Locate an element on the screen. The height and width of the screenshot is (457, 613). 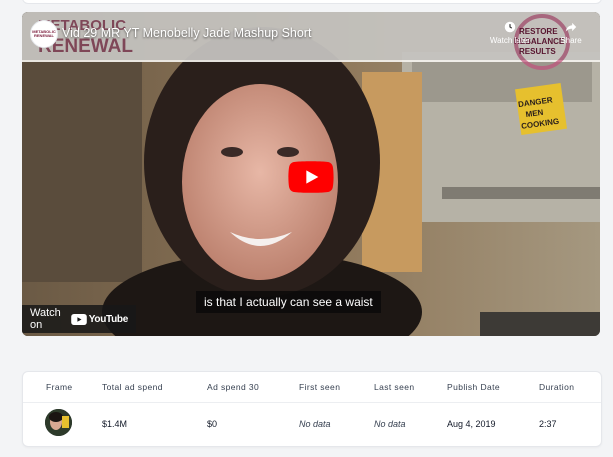
total-ad-spend-value: $1.4M is located at coordinates (115, 424).